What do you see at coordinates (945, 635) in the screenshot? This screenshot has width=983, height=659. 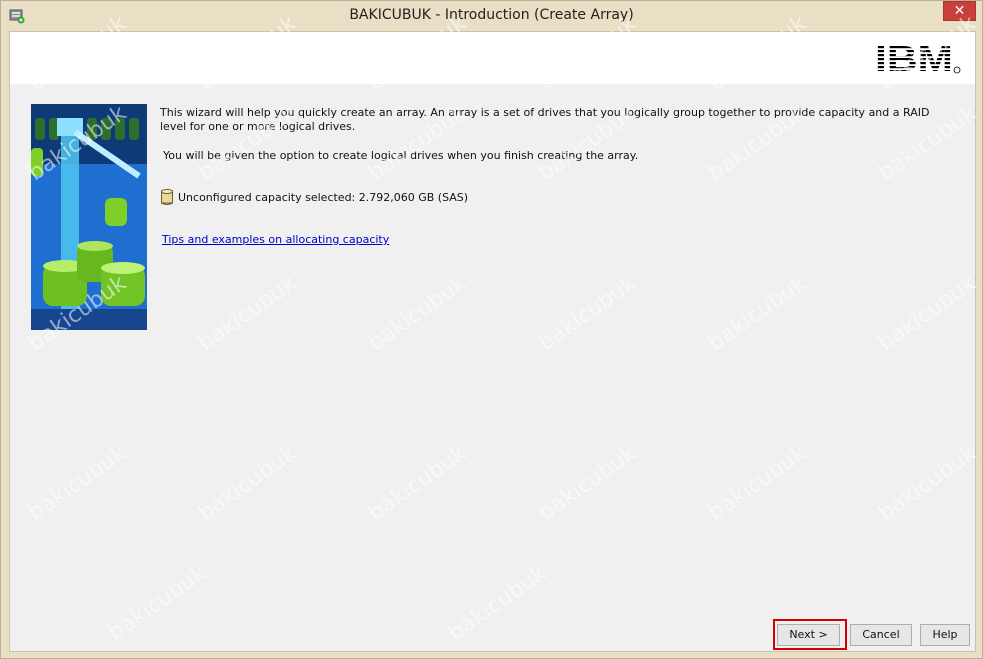 I see `help-button: Help` at bounding box center [945, 635].